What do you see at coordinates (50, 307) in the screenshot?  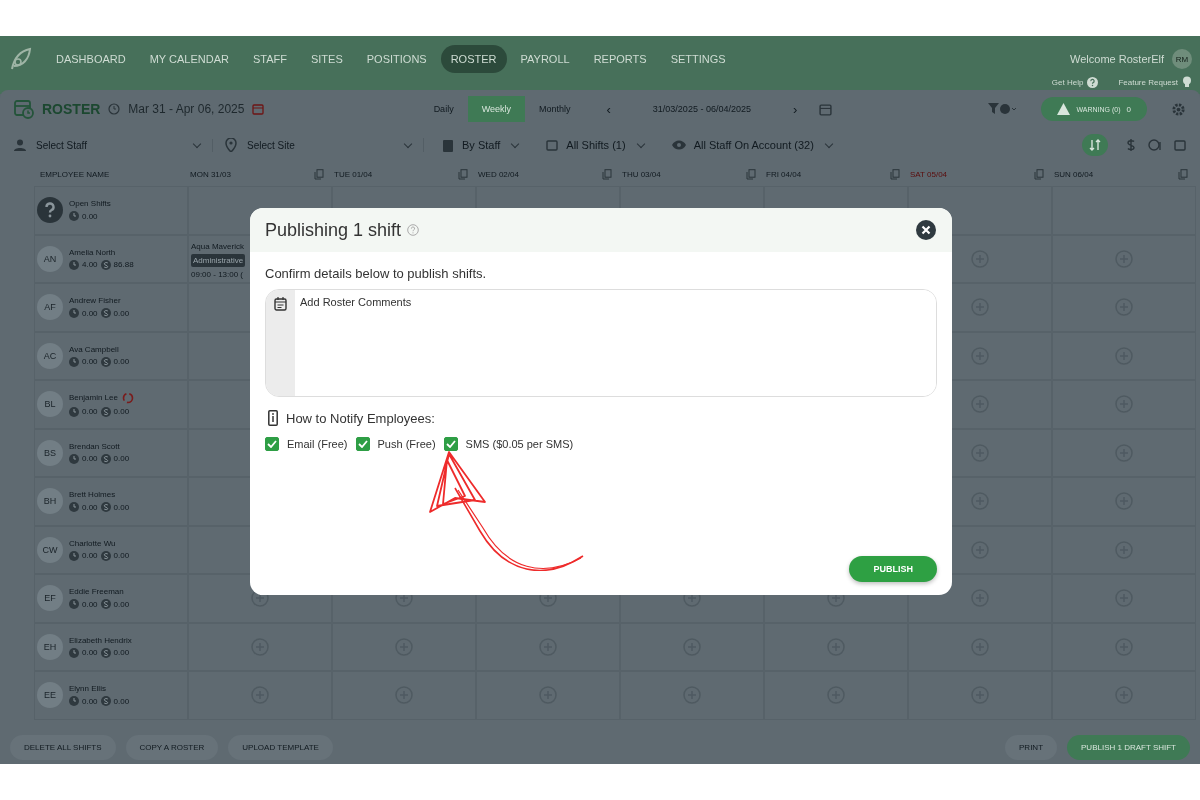 I see `avatar-initials: AF` at bounding box center [50, 307].